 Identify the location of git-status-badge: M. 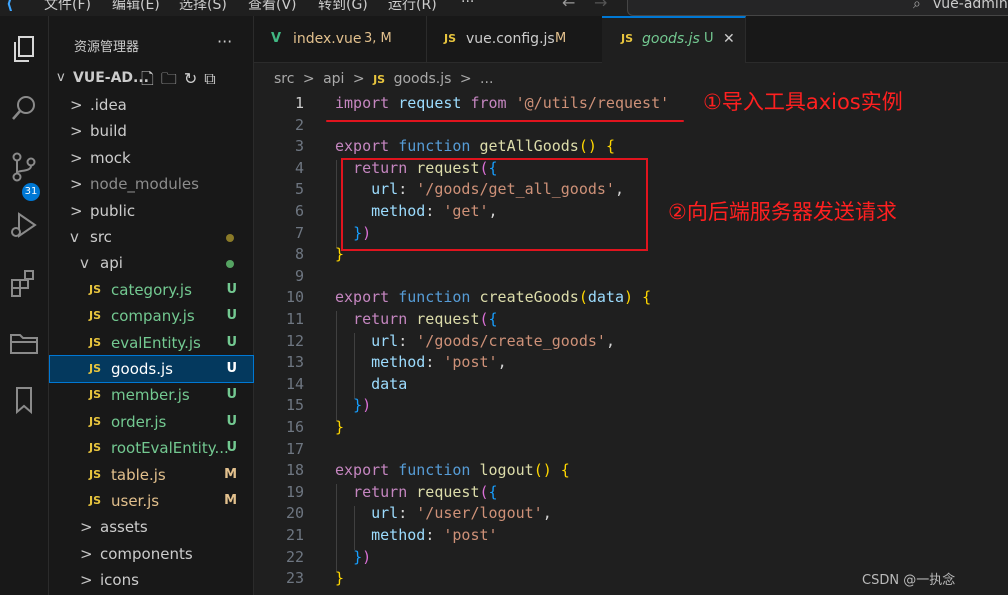
(230, 500).